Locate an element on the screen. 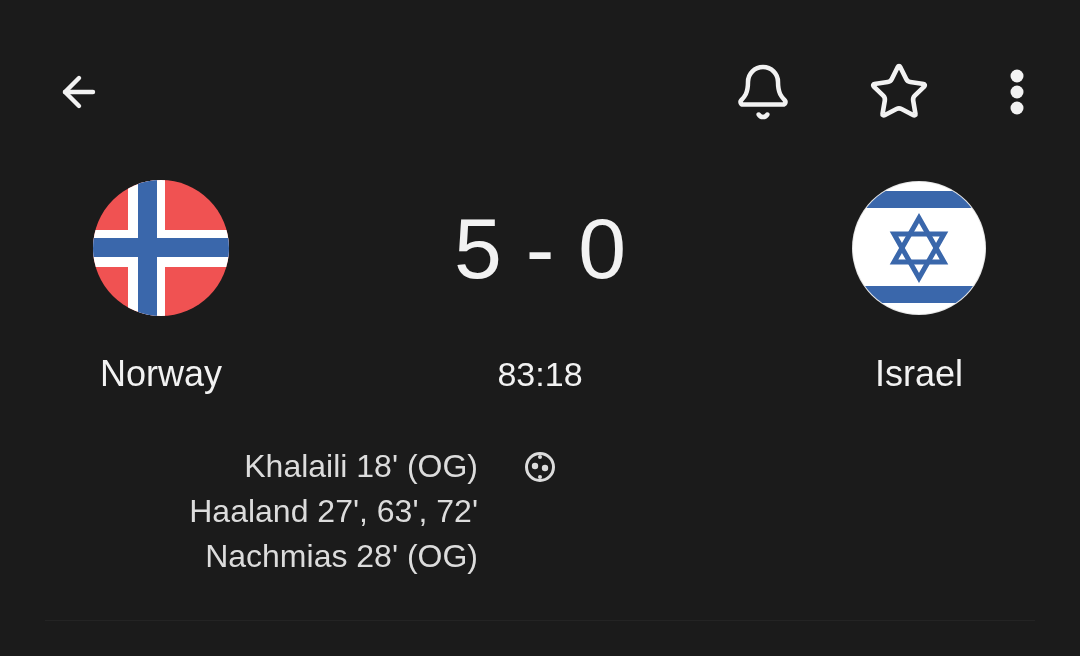 Image resolution: width=1080 pixels, height=656 pixels. match-clock: 83:18 is located at coordinates (540, 374).